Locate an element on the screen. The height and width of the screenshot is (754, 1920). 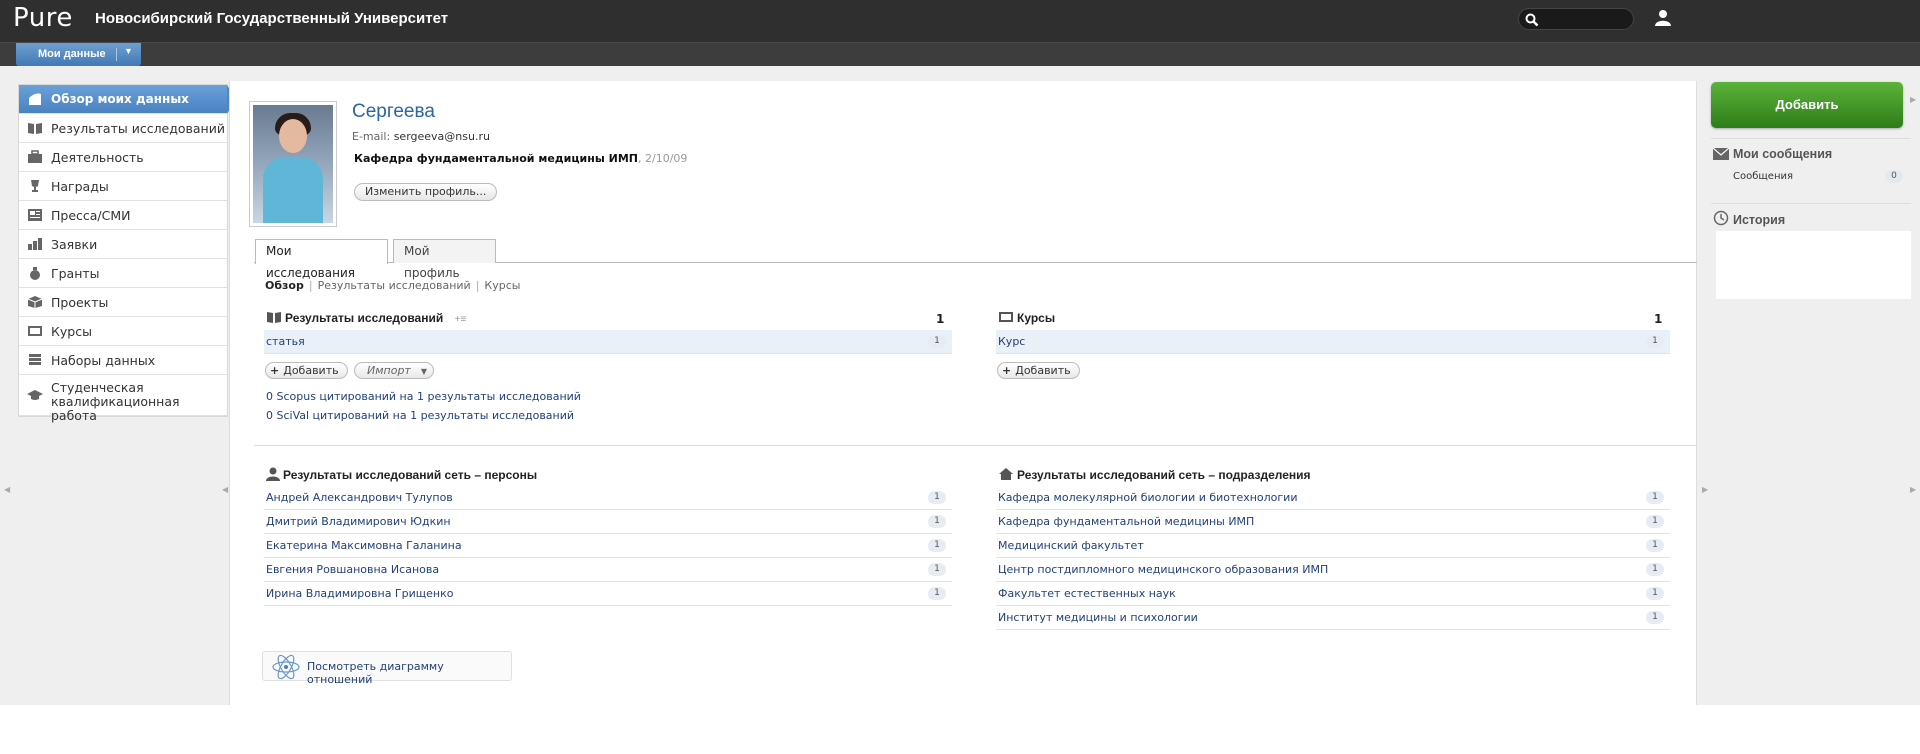
chevron-down-icon: ▼ is located at coordinates (128, 51).